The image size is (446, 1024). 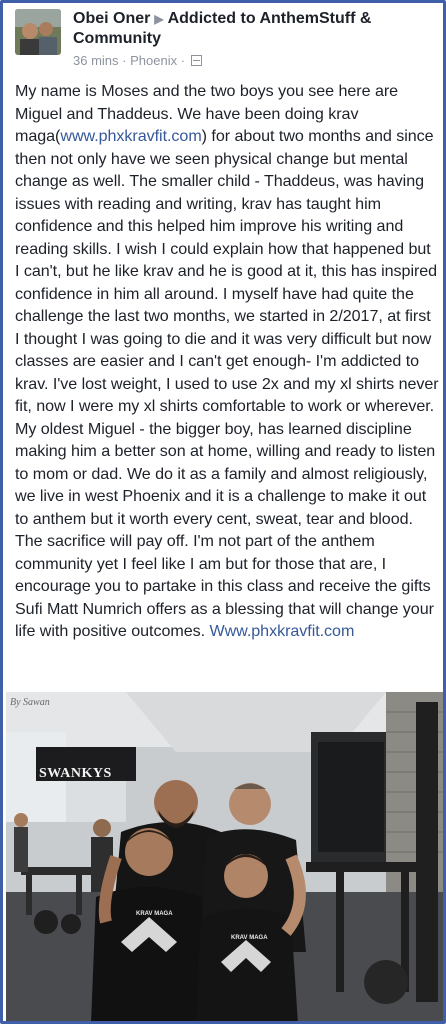 What do you see at coordinates (96, 60) in the screenshot?
I see `post-time: 36 mins` at bounding box center [96, 60].